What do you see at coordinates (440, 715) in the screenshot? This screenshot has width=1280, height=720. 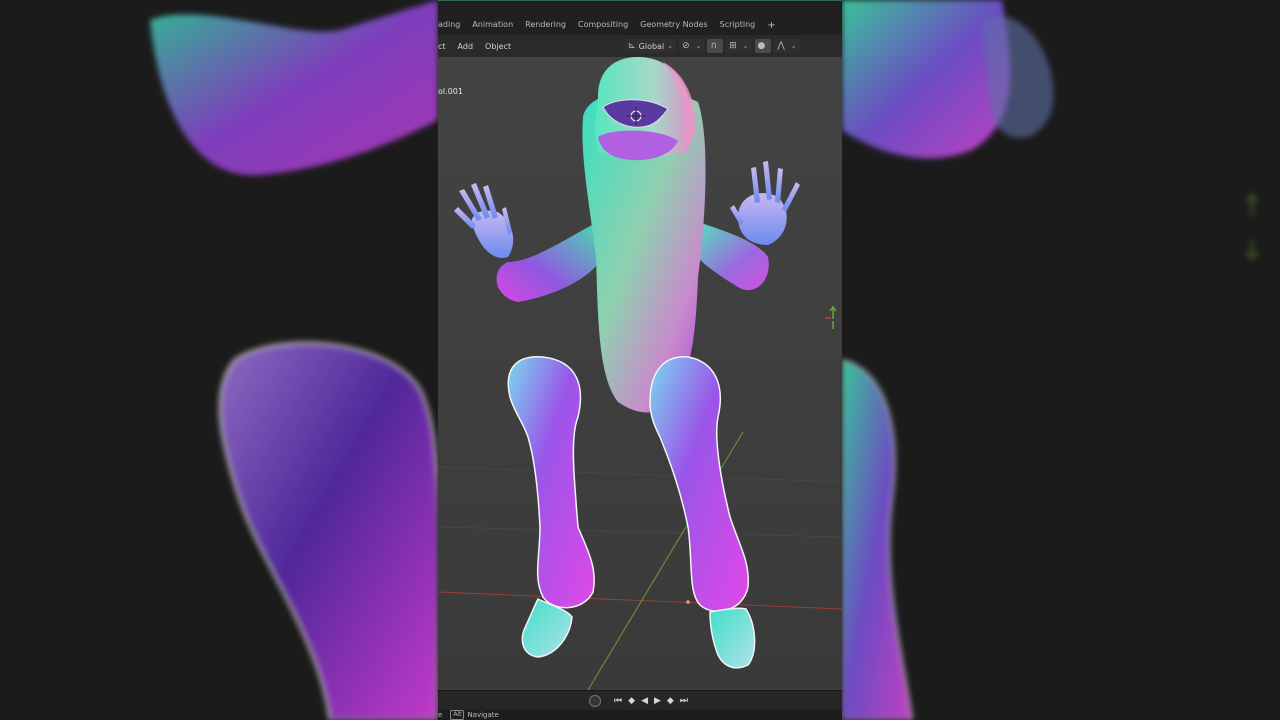 I see `status-prefix: e` at bounding box center [440, 715].